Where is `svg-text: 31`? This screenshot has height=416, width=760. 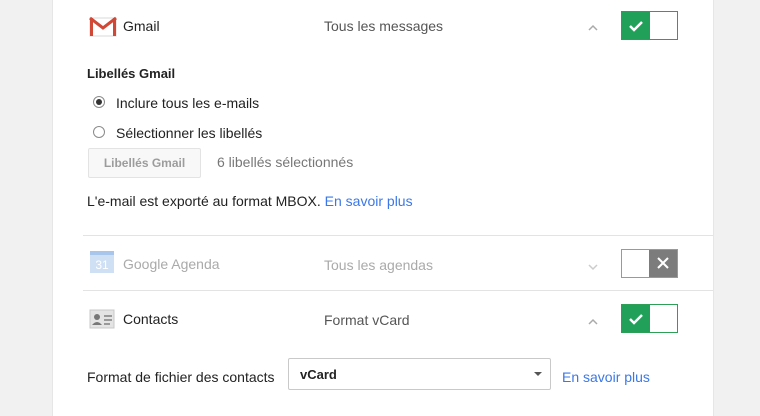
svg-text: 31 is located at coordinates (102, 265).